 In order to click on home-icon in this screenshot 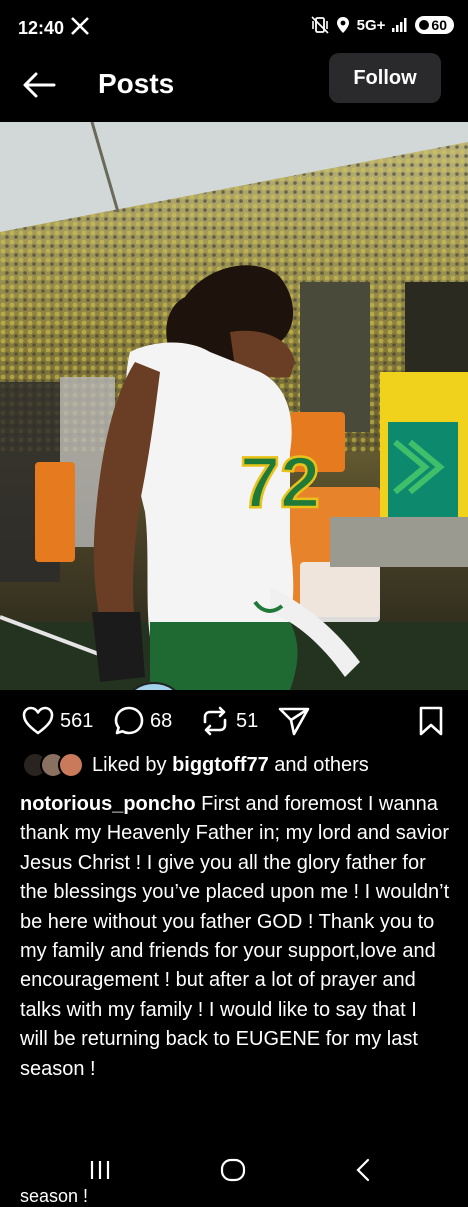, I will do `click(233, 1170)`.